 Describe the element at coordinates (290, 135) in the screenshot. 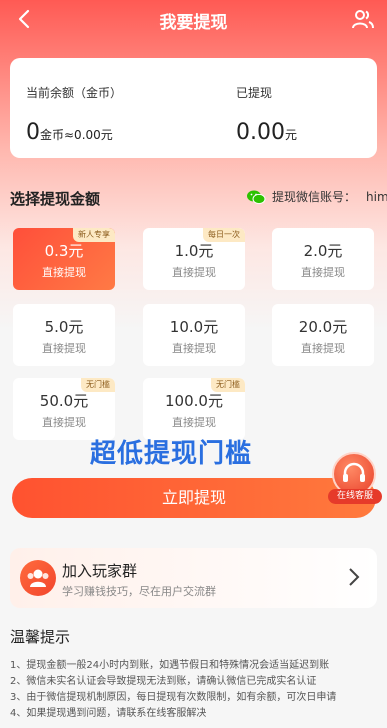

I see `withdrawn-unit: 元` at that location.